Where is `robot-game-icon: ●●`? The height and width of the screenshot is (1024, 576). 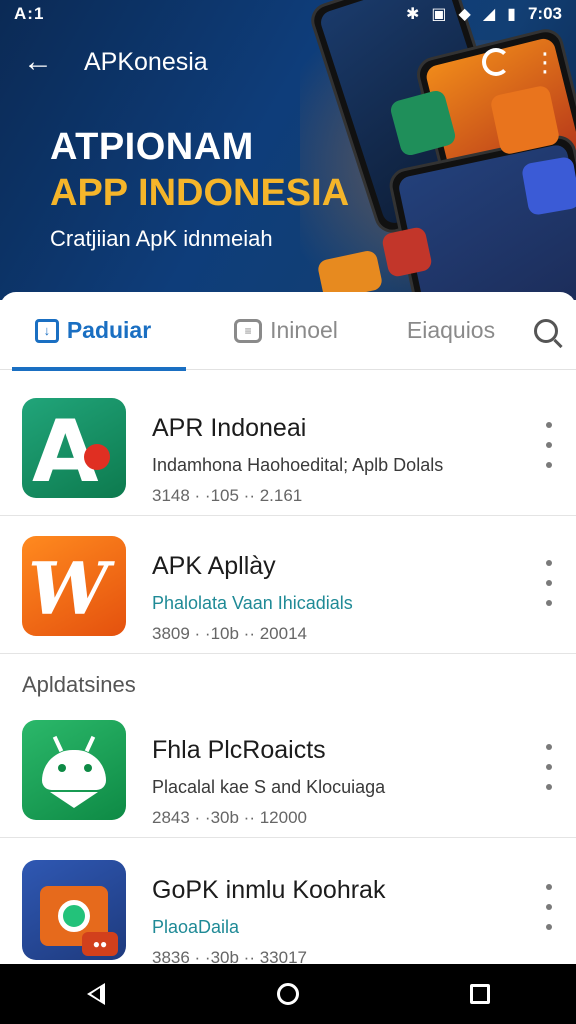 robot-game-icon: ●● is located at coordinates (74, 910).